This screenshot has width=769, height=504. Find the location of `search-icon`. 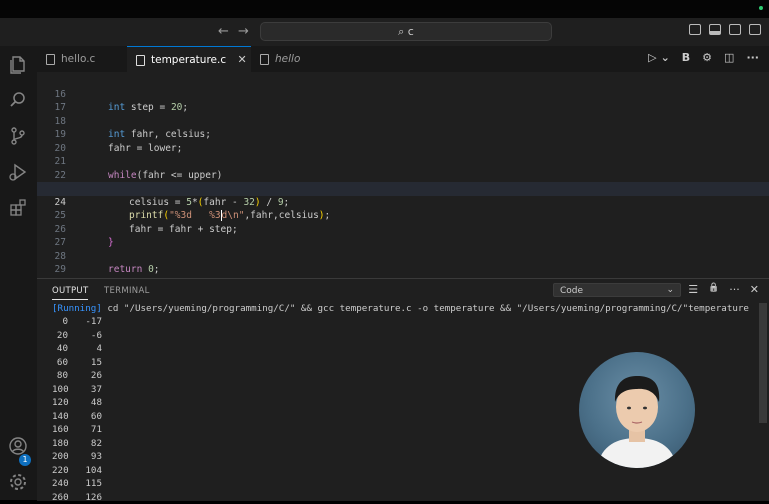

search-icon is located at coordinates (18, 100).